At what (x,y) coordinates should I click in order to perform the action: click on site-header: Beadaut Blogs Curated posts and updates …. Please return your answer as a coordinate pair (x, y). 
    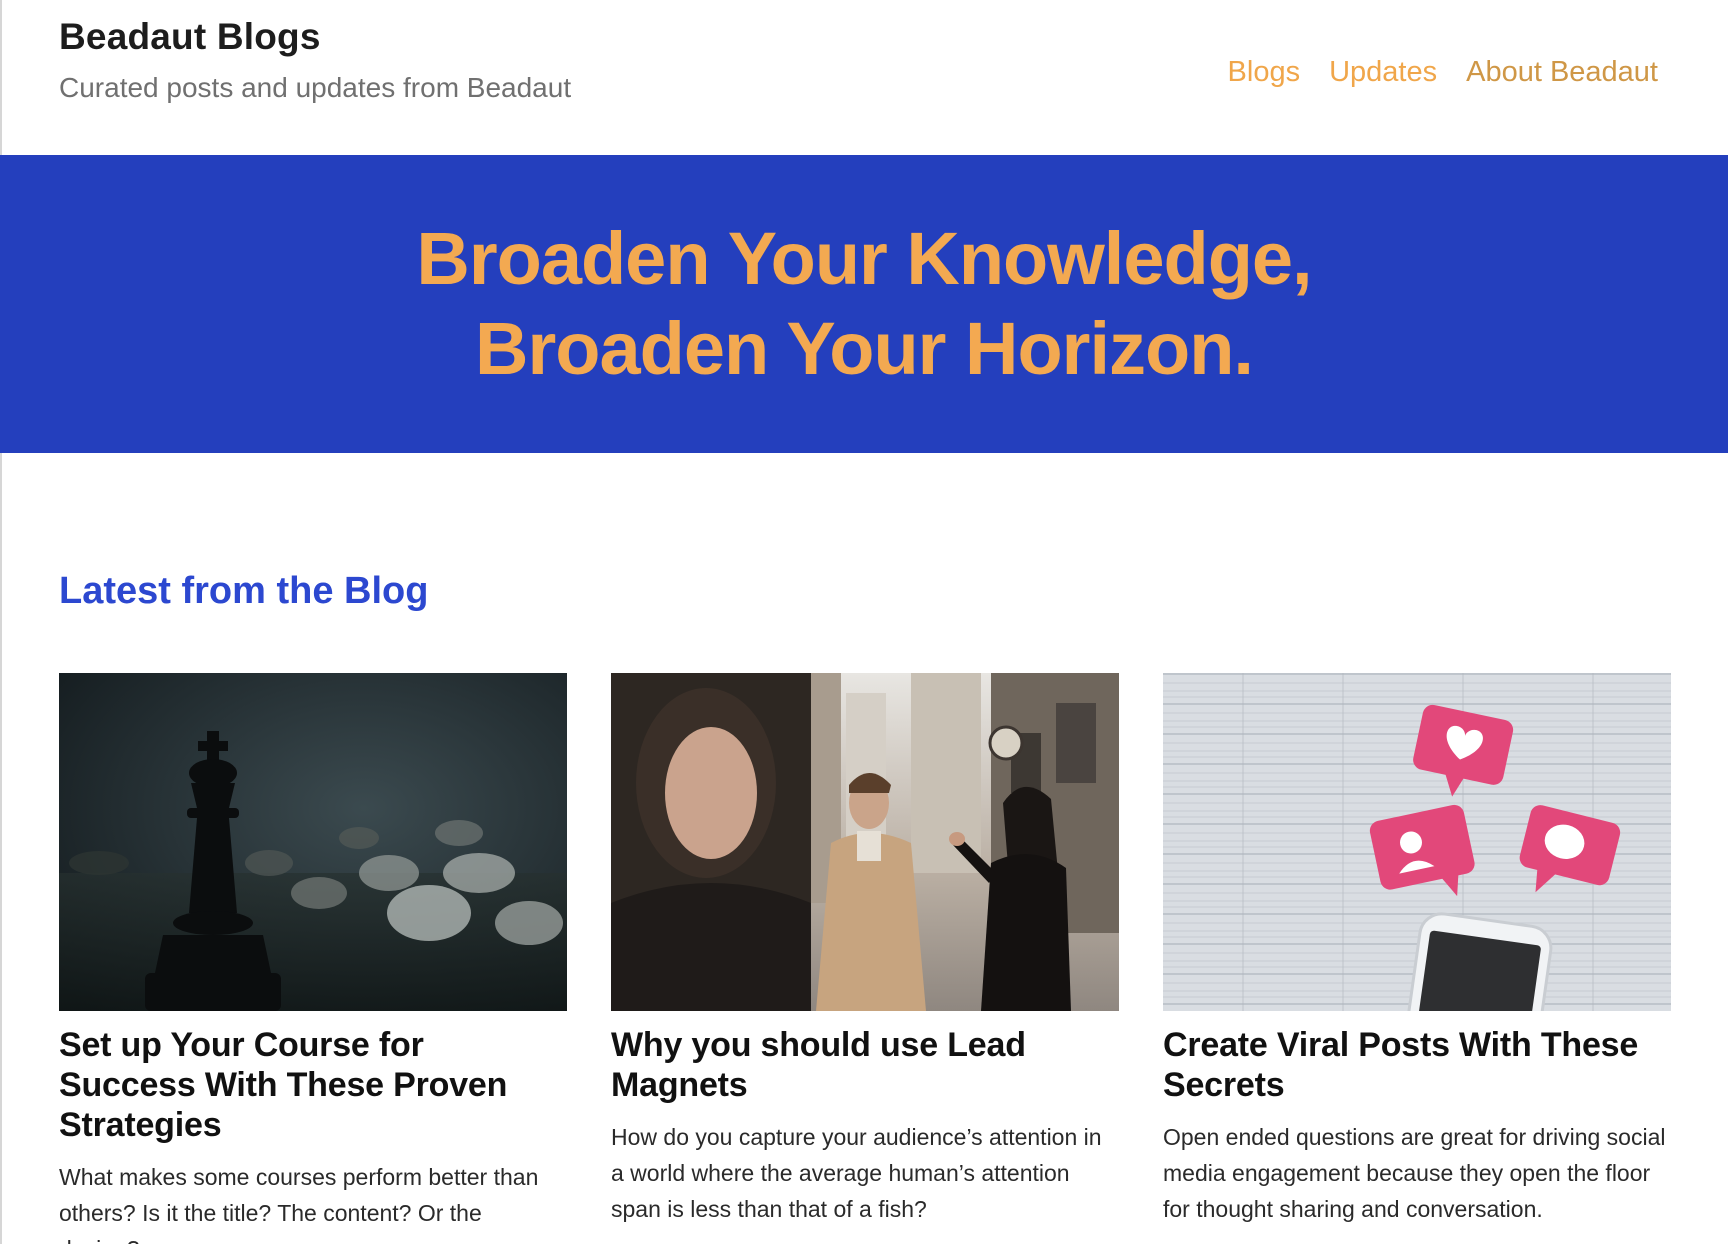
    Looking at the image, I should click on (864, 77).